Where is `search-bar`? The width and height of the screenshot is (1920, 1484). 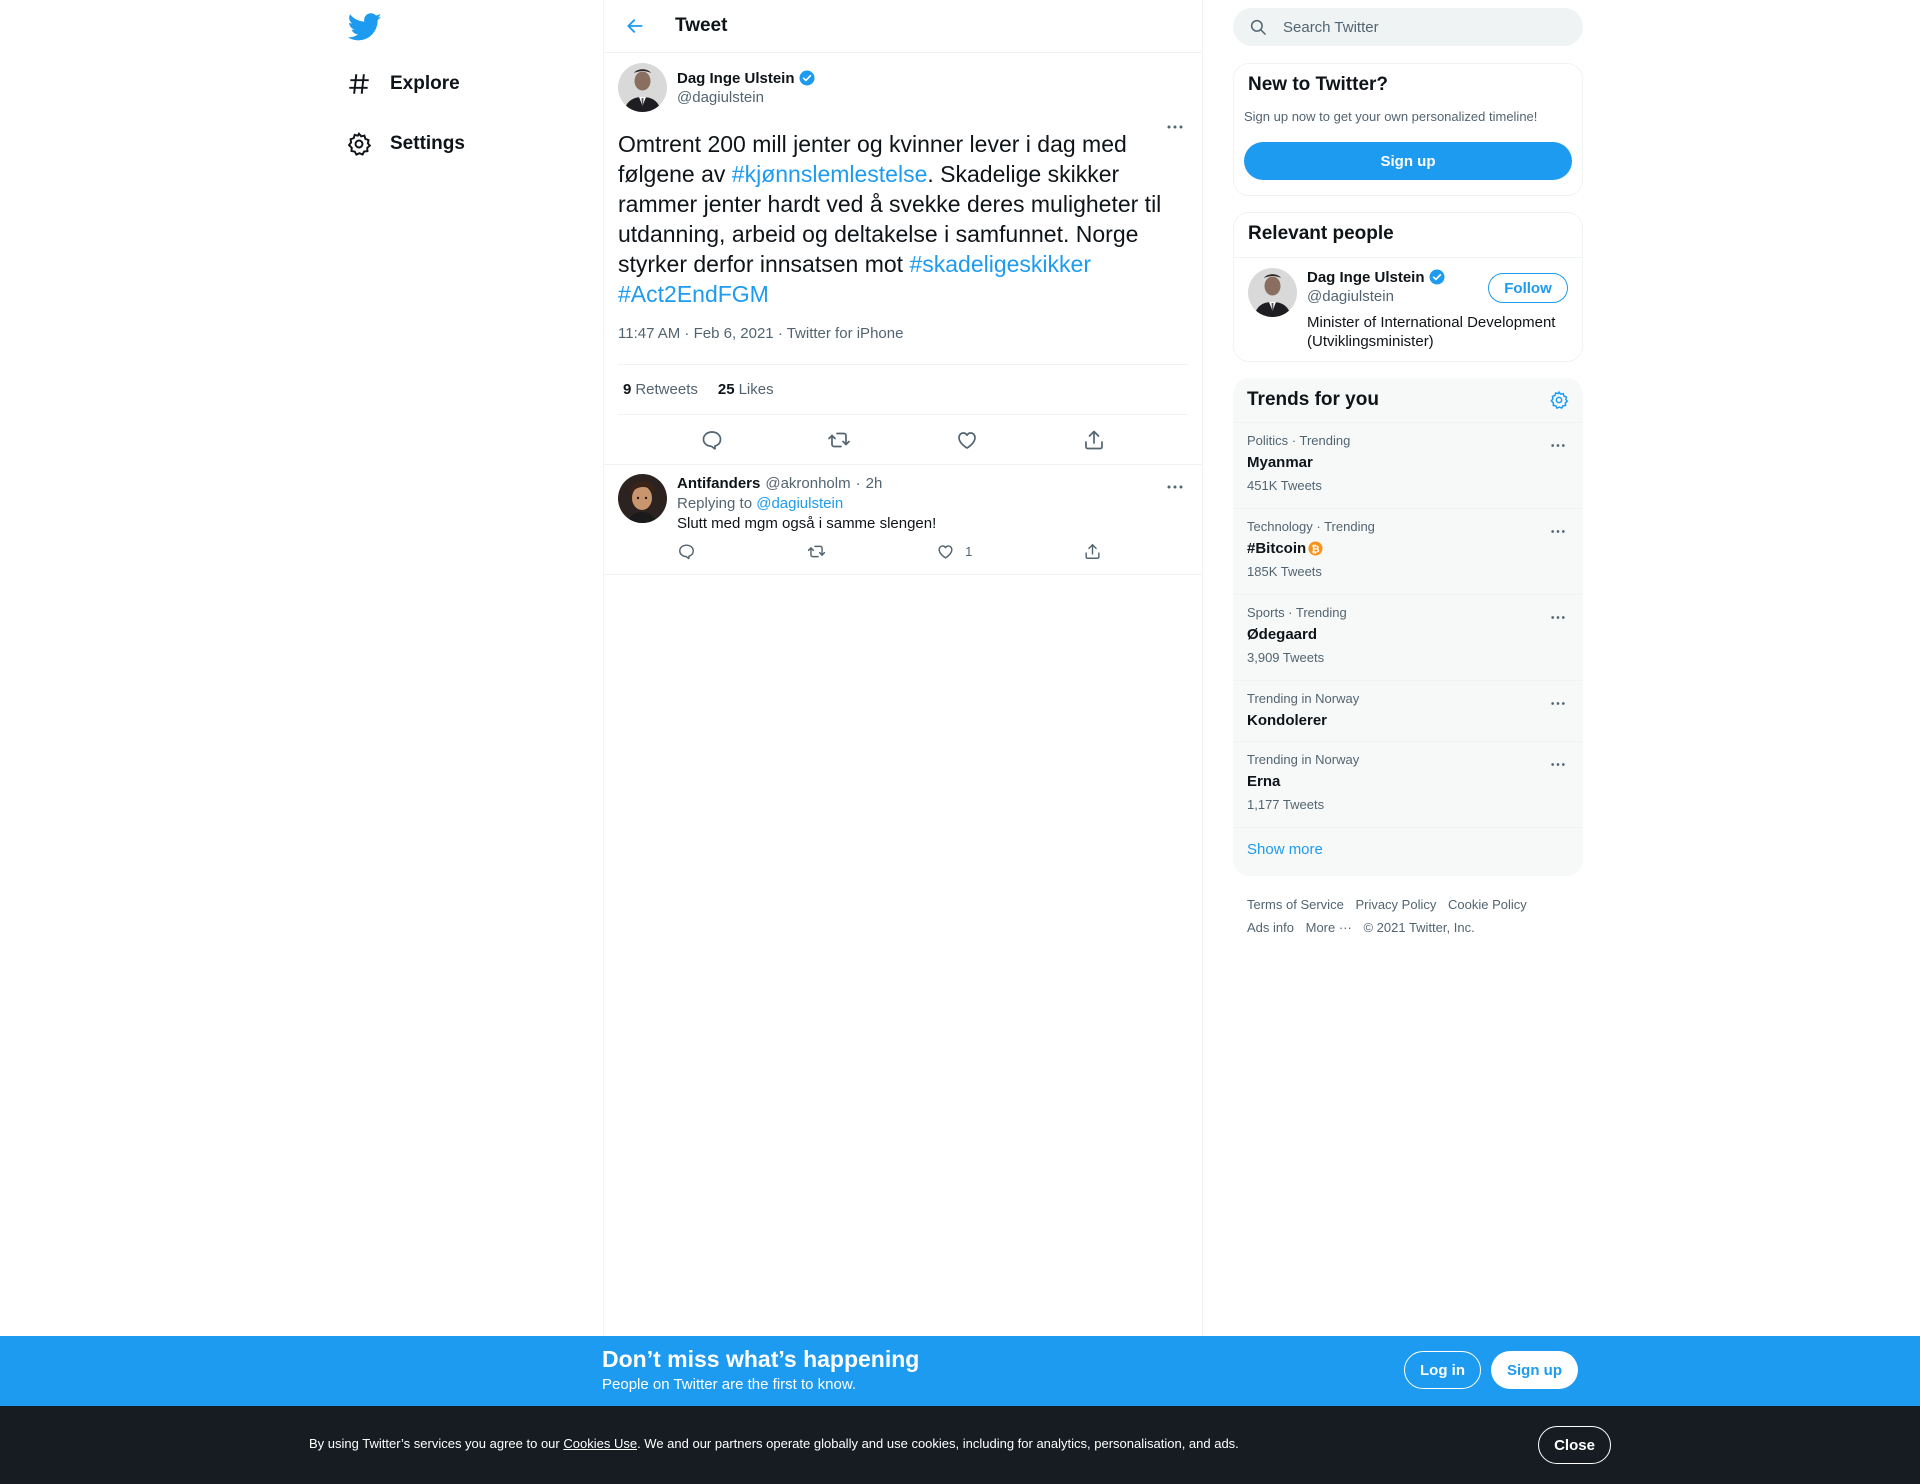 search-bar is located at coordinates (1408, 27).